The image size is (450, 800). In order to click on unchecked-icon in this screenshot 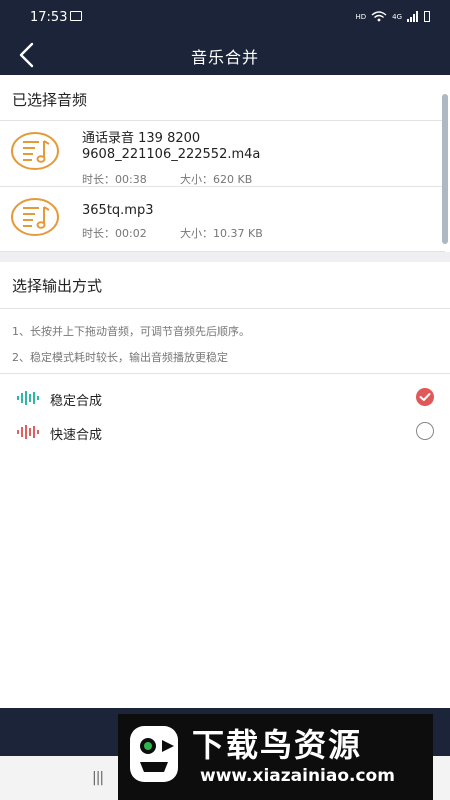, I will do `click(425, 431)`.